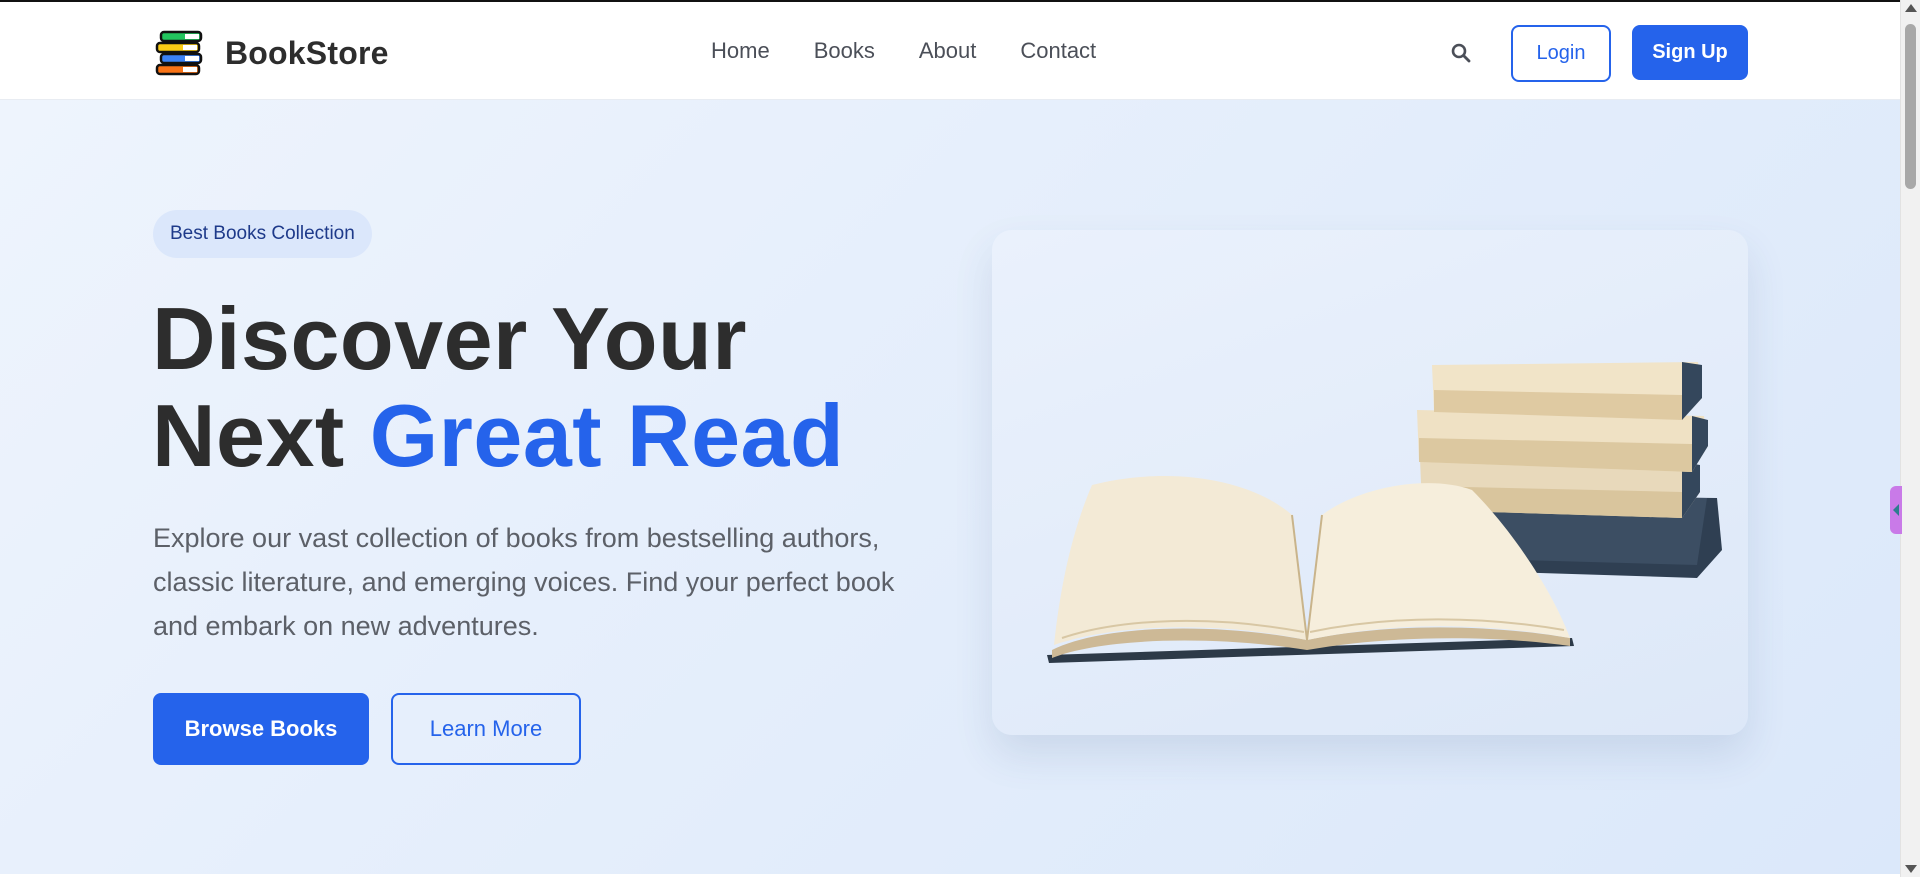  I want to click on page-scrollbar, so click(1910, 438).